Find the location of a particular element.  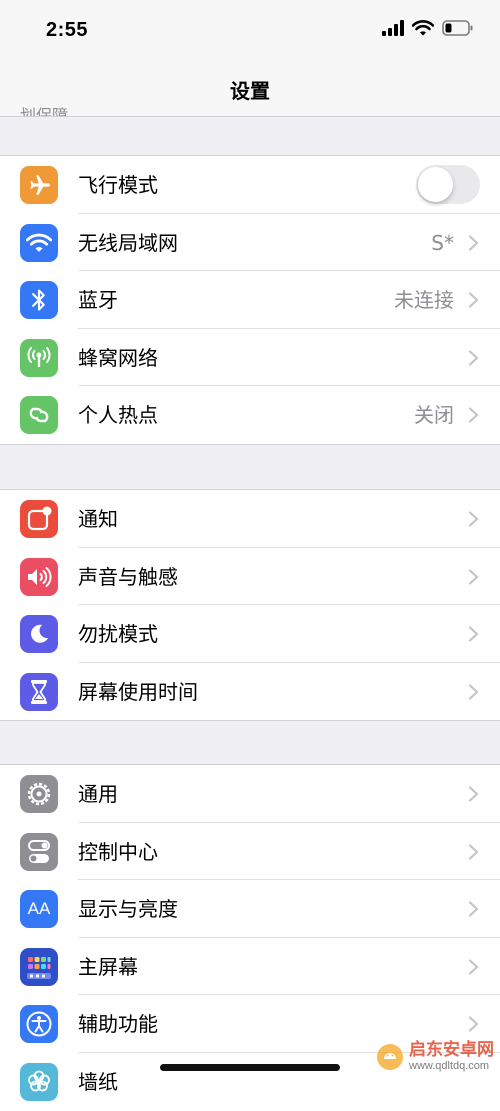

settings-row-label: 飞行模式 is located at coordinates (118, 185).